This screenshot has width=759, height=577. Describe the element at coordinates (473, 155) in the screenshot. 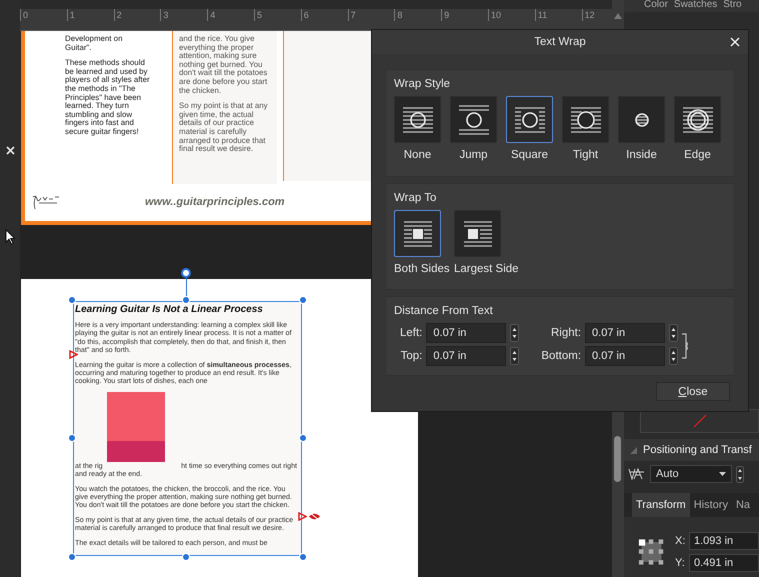

I see `option-label: Jump` at that location.